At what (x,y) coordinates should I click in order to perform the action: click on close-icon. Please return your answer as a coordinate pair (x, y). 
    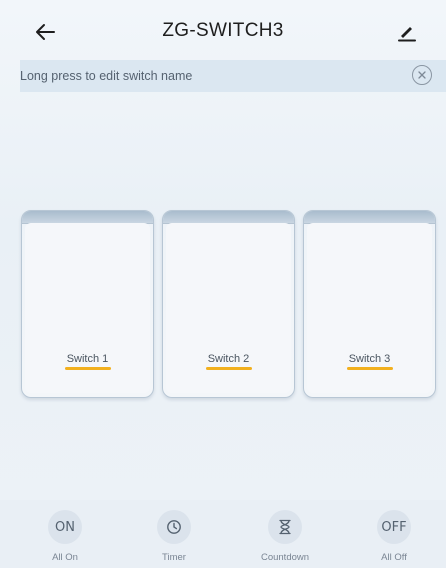
    Looking at the image, I should click on (422, 75).